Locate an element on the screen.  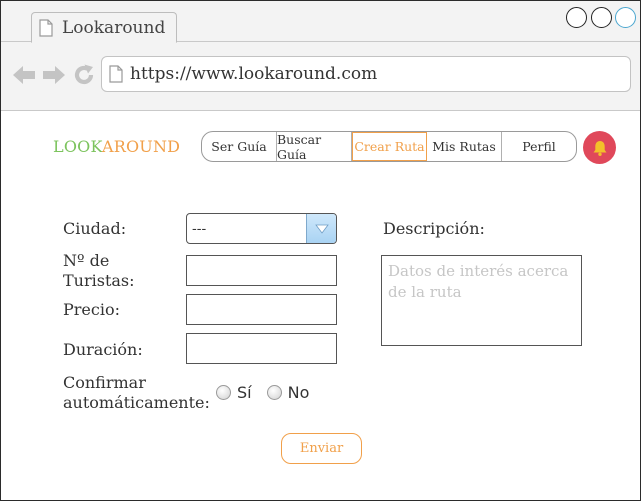
city-select-dropdown-button is located at coordinates (321, 228).